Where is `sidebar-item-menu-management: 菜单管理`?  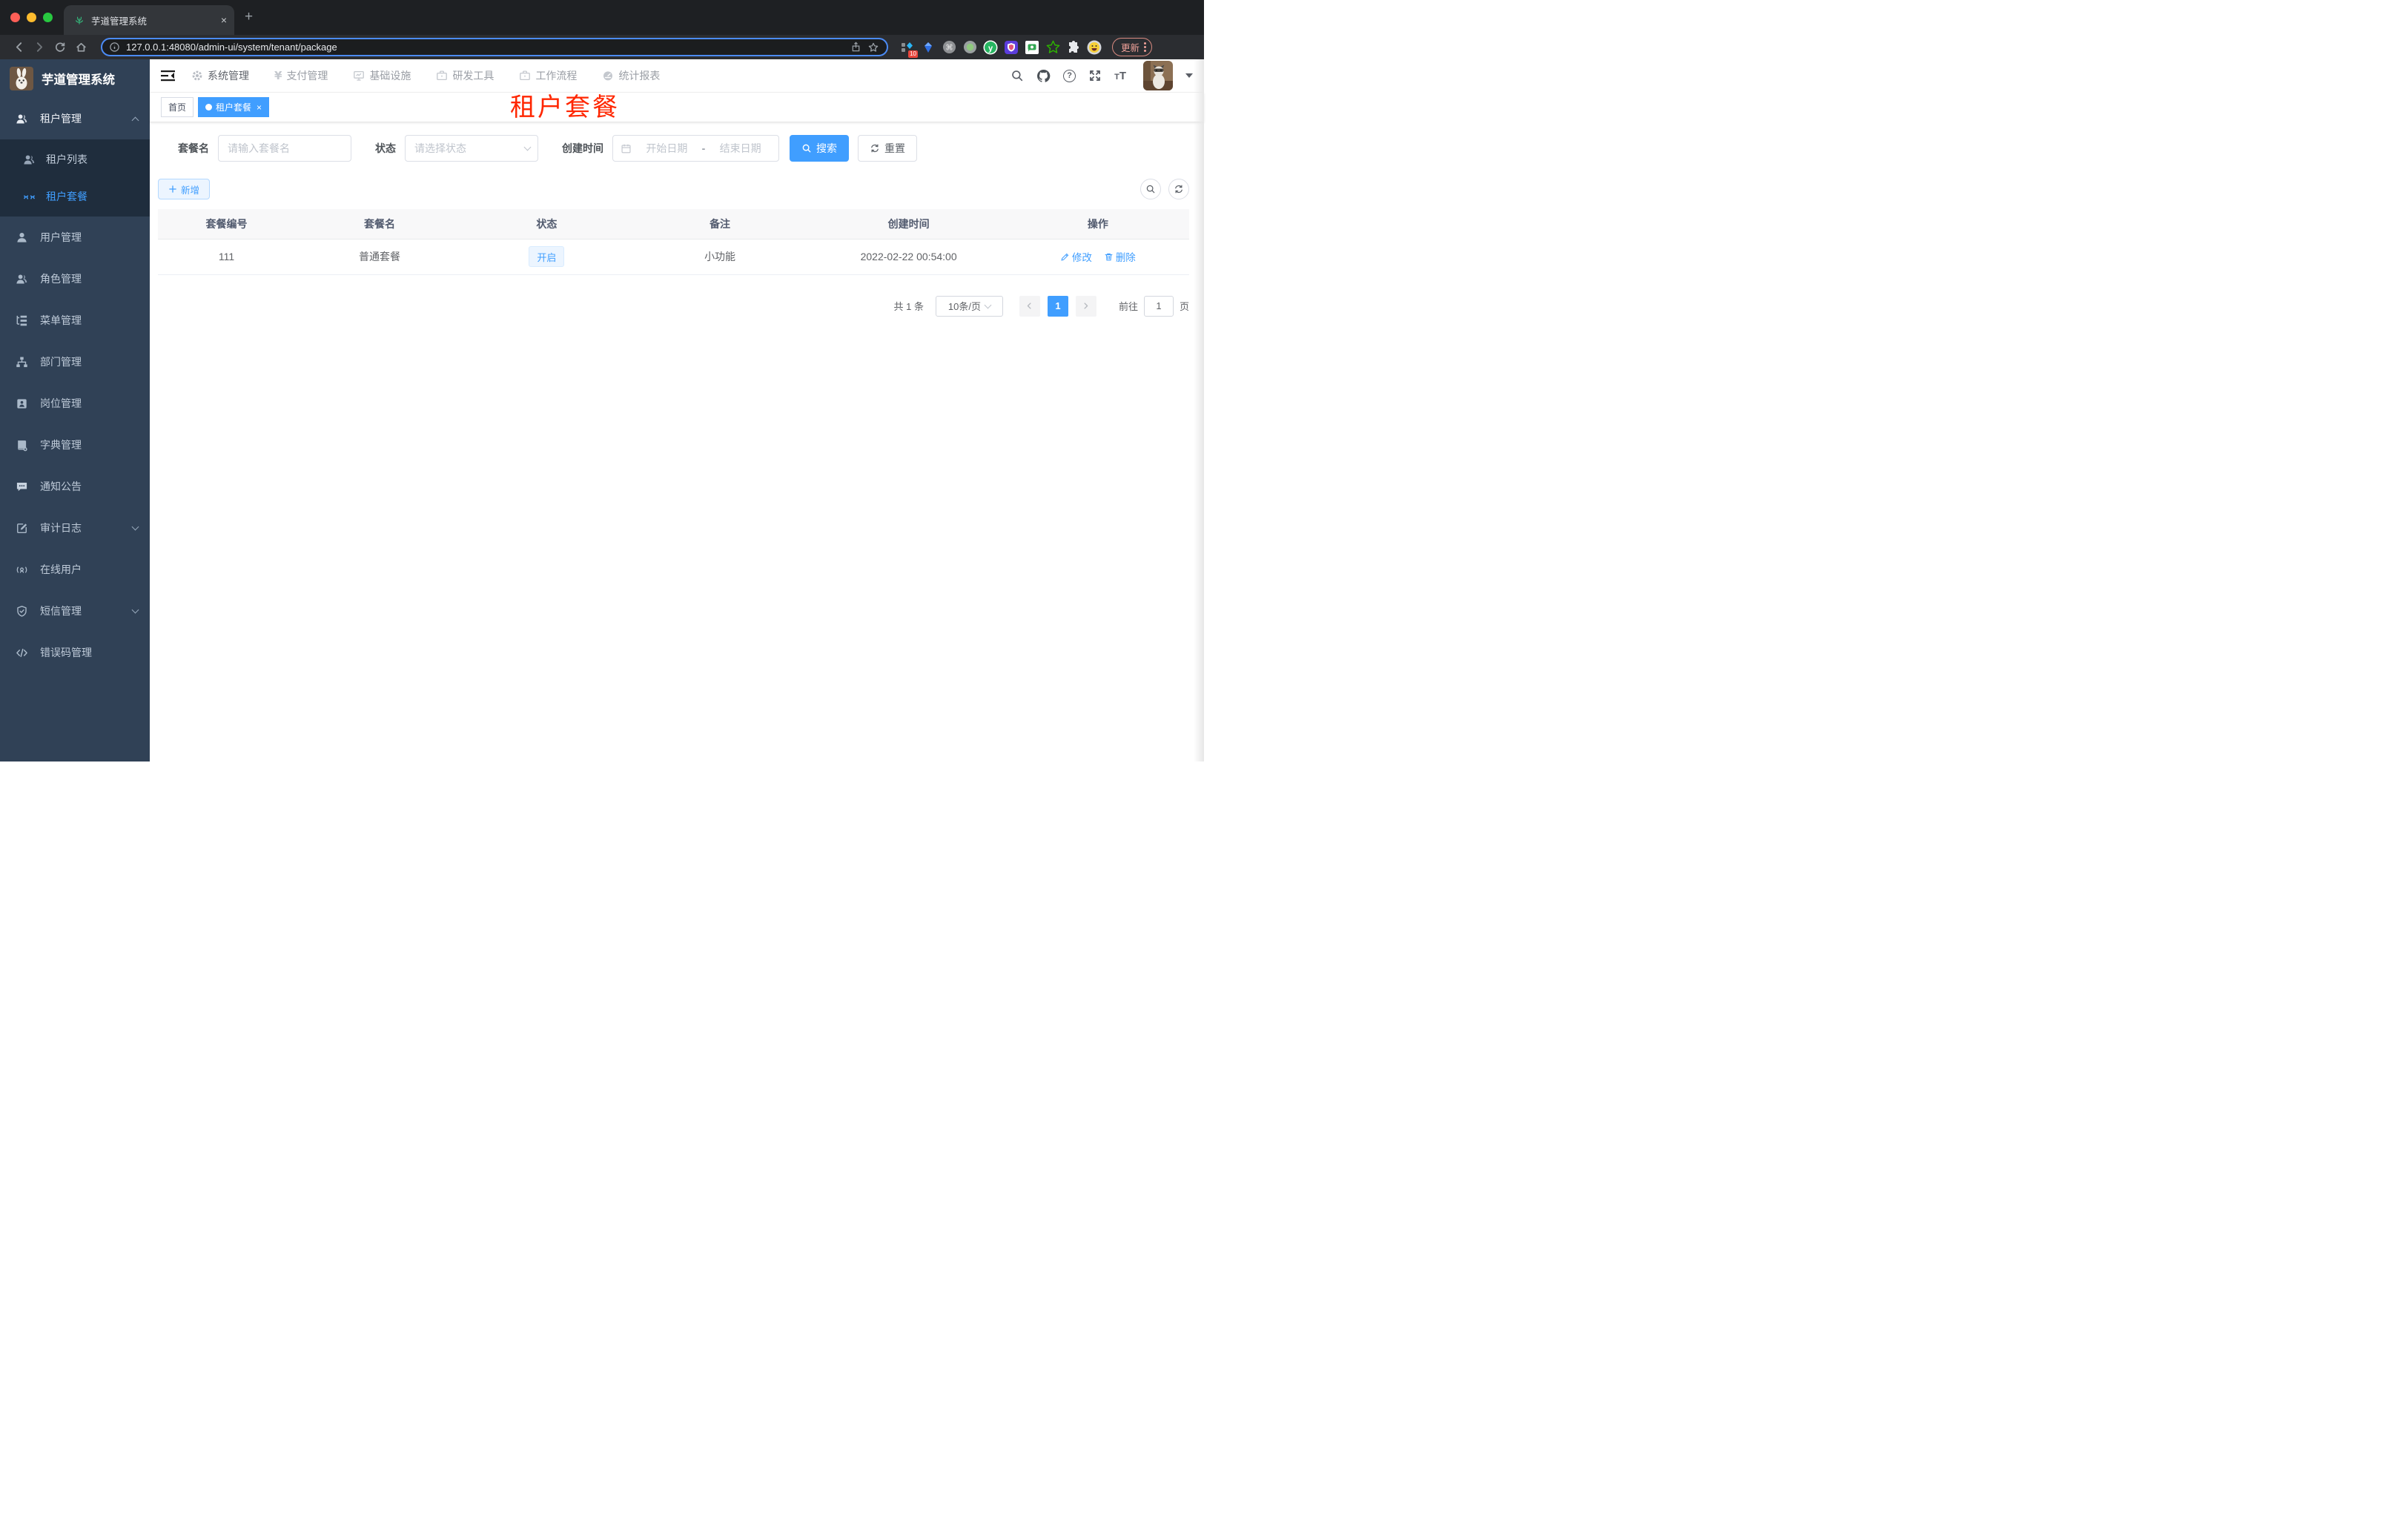 sidebar-item-menu-management: 菜单管理 is located at coordinates (75, 321).